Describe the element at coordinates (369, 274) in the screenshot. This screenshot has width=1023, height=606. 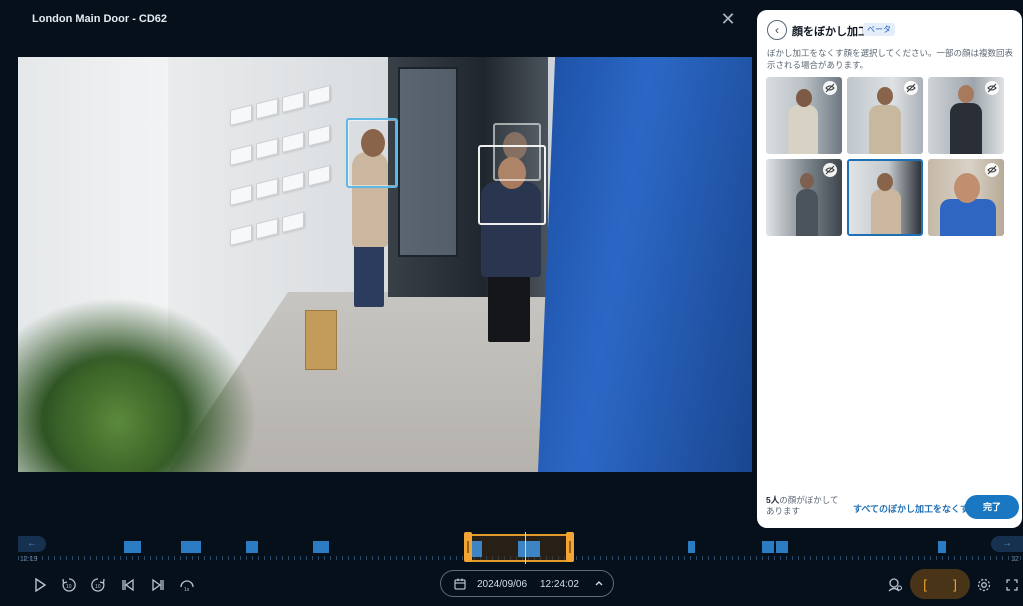
I see `person-left-legs` at that location.